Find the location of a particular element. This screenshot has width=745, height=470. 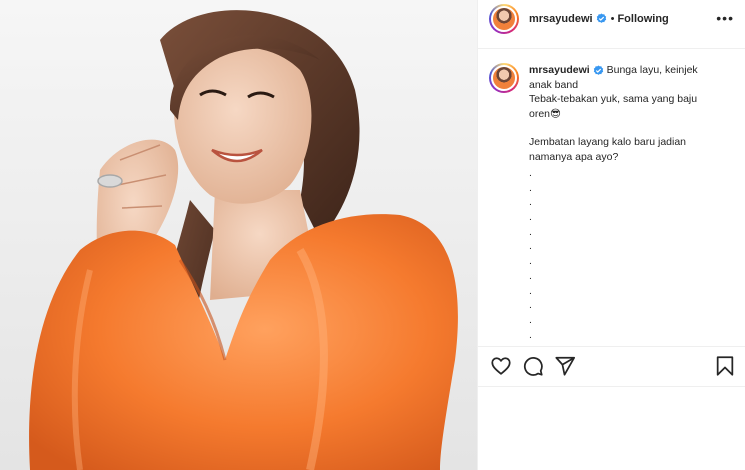

heart-icon is located at coordinates (501, 366).